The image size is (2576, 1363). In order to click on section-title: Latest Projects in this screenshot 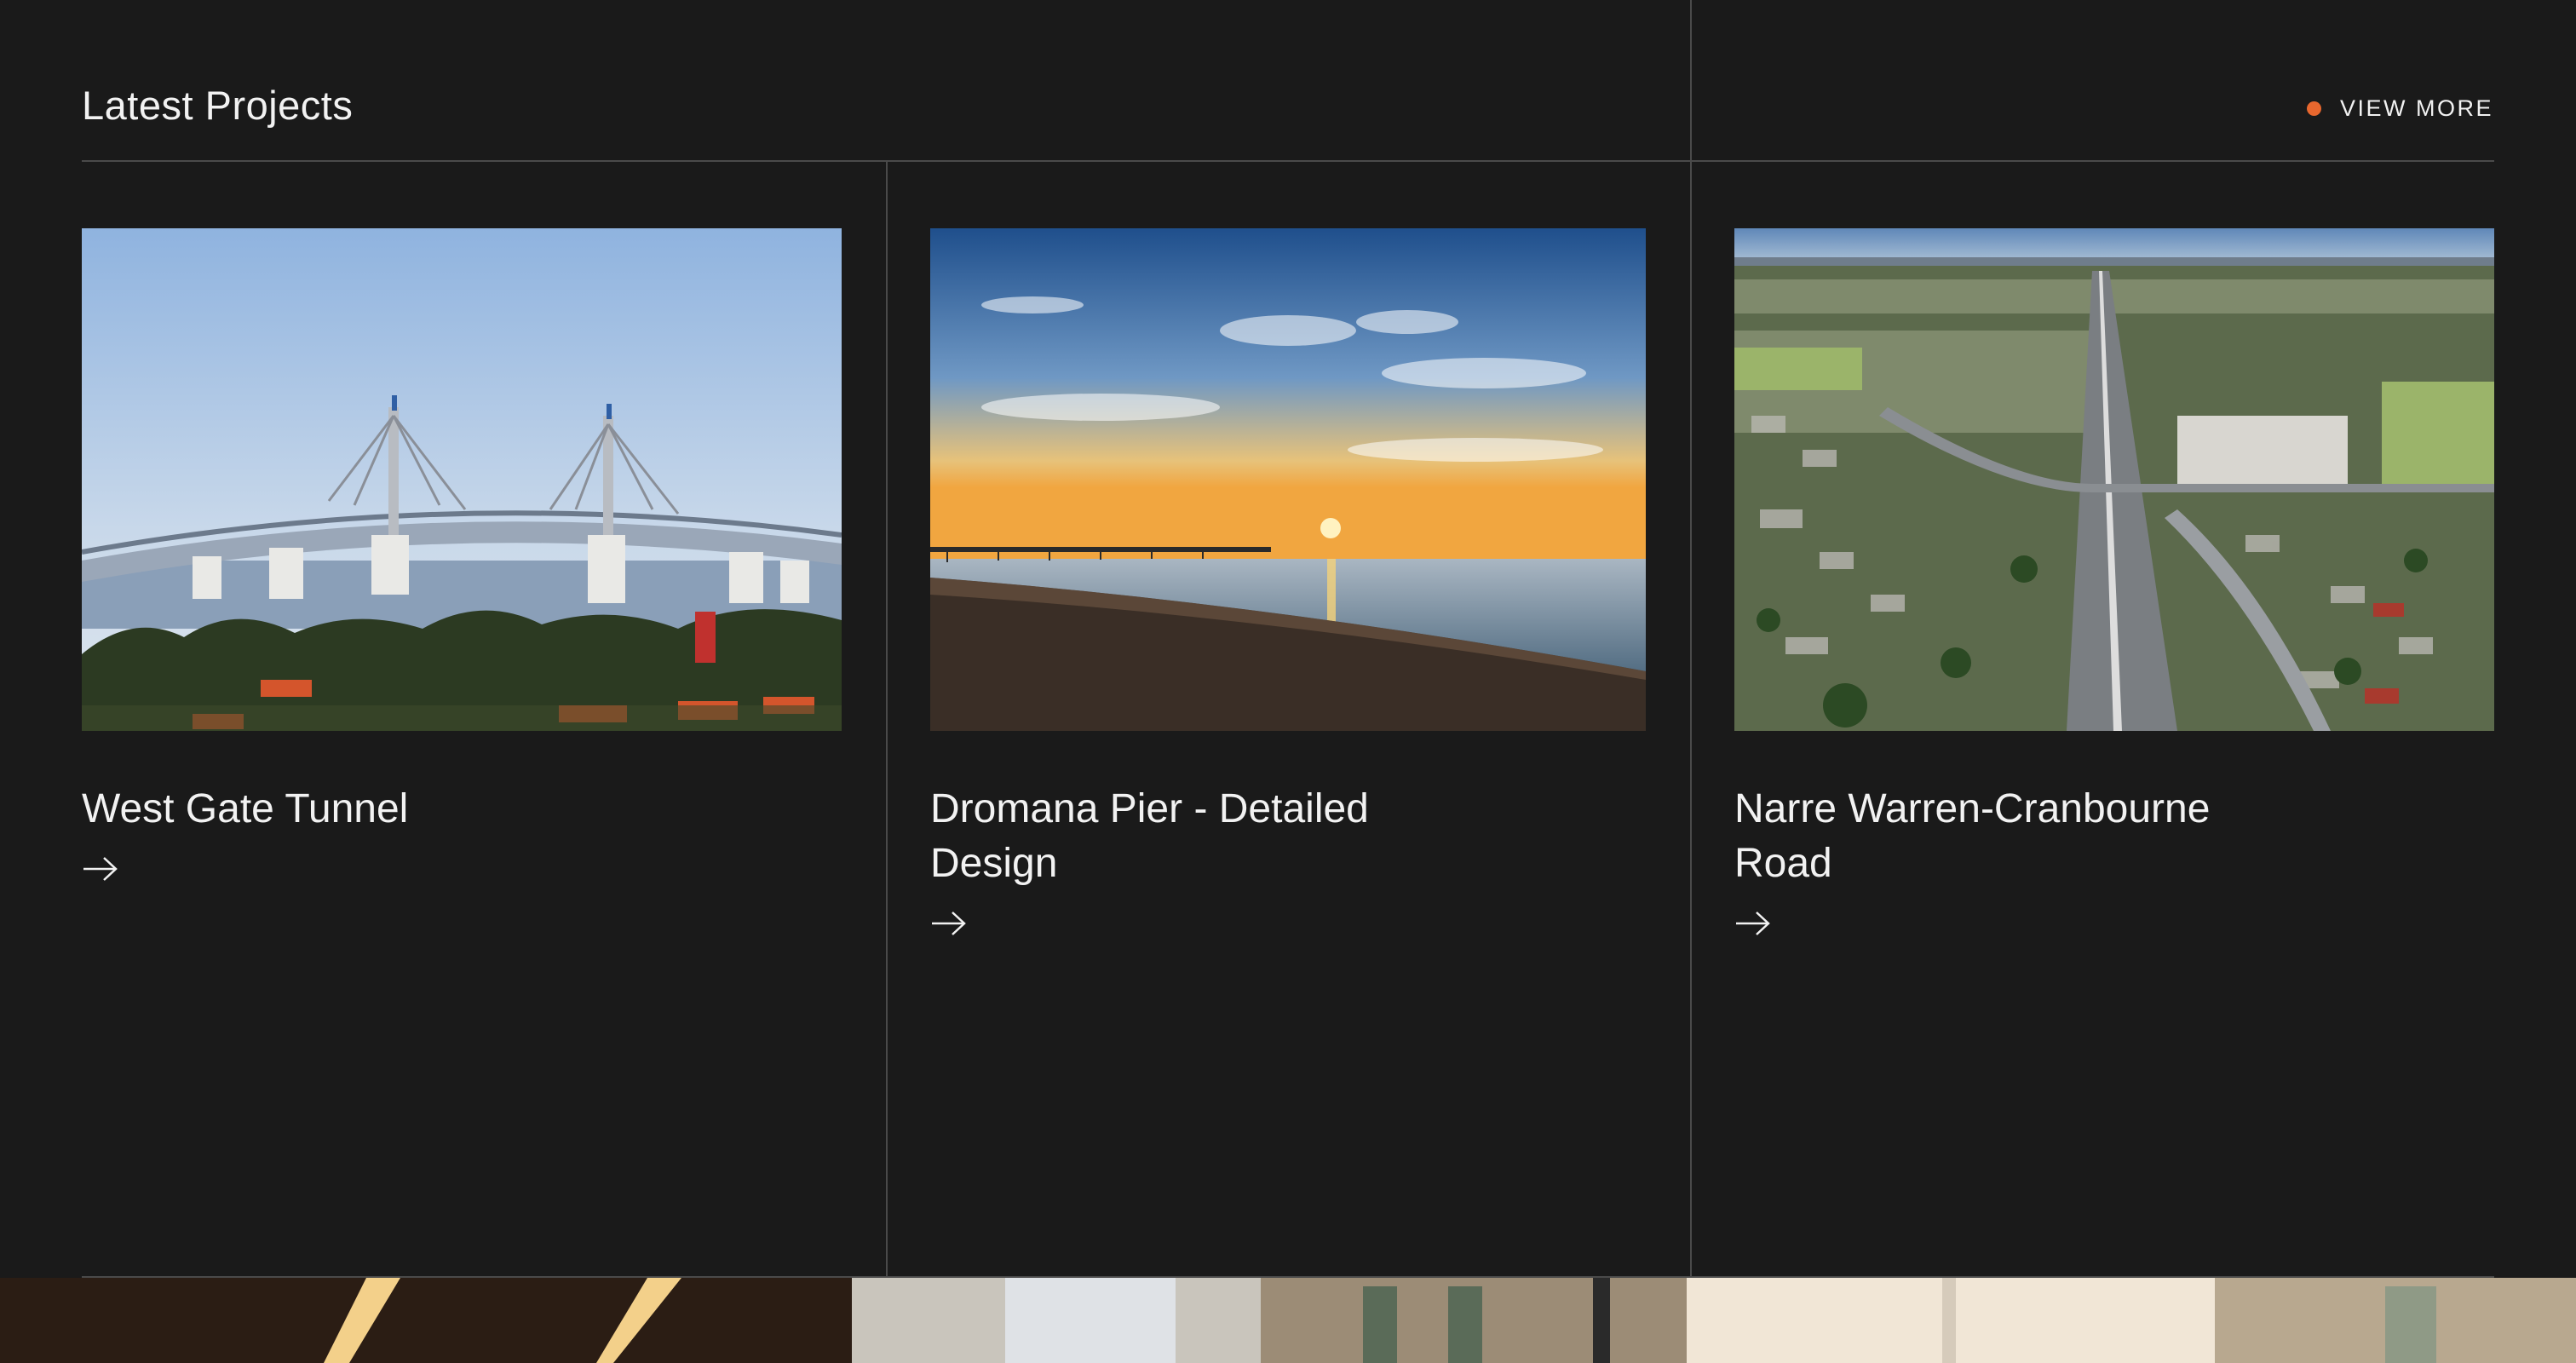, I will do `click(218, 106)`.